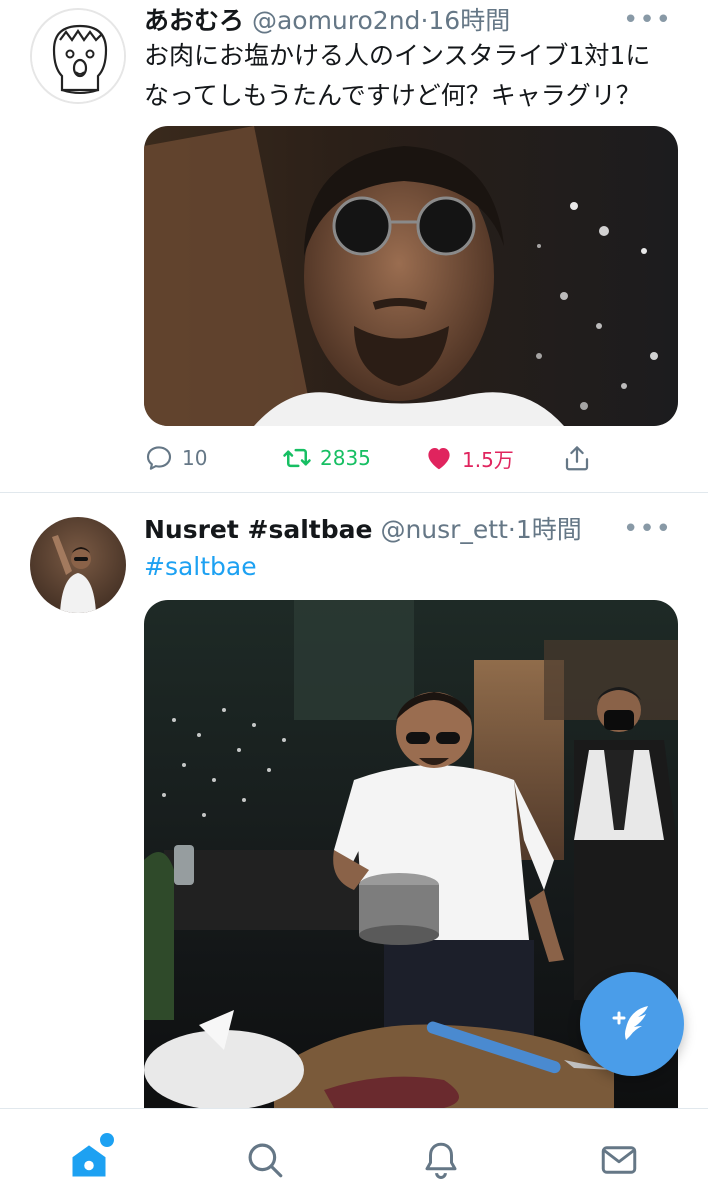 The height and width of the screenshot is (1200, 708). I want to click on tweet-text: #saltbae, so click(412, 567).